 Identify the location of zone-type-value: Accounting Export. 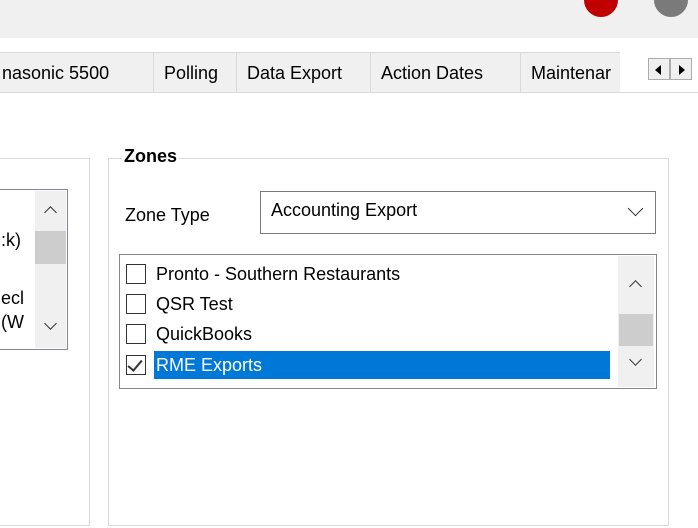
(344, 210).